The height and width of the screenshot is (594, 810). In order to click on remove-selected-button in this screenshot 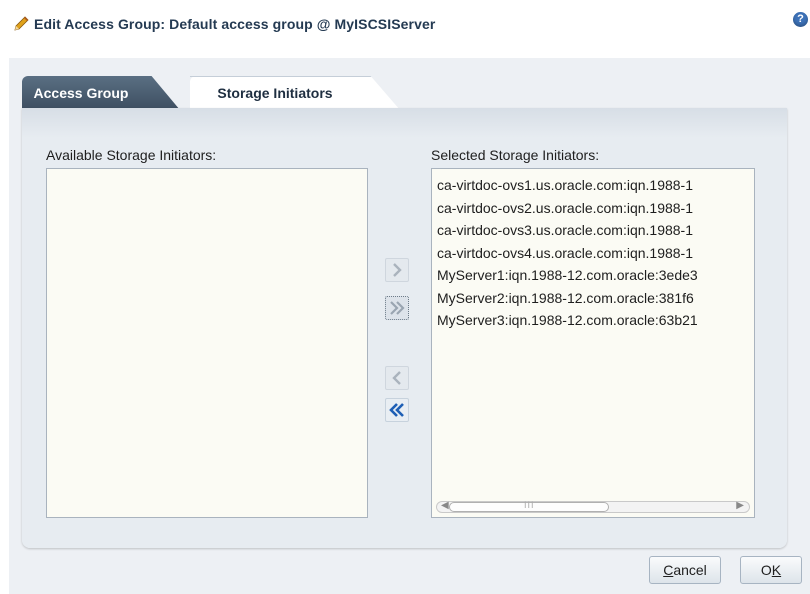, I will do `click(397, 378)`.